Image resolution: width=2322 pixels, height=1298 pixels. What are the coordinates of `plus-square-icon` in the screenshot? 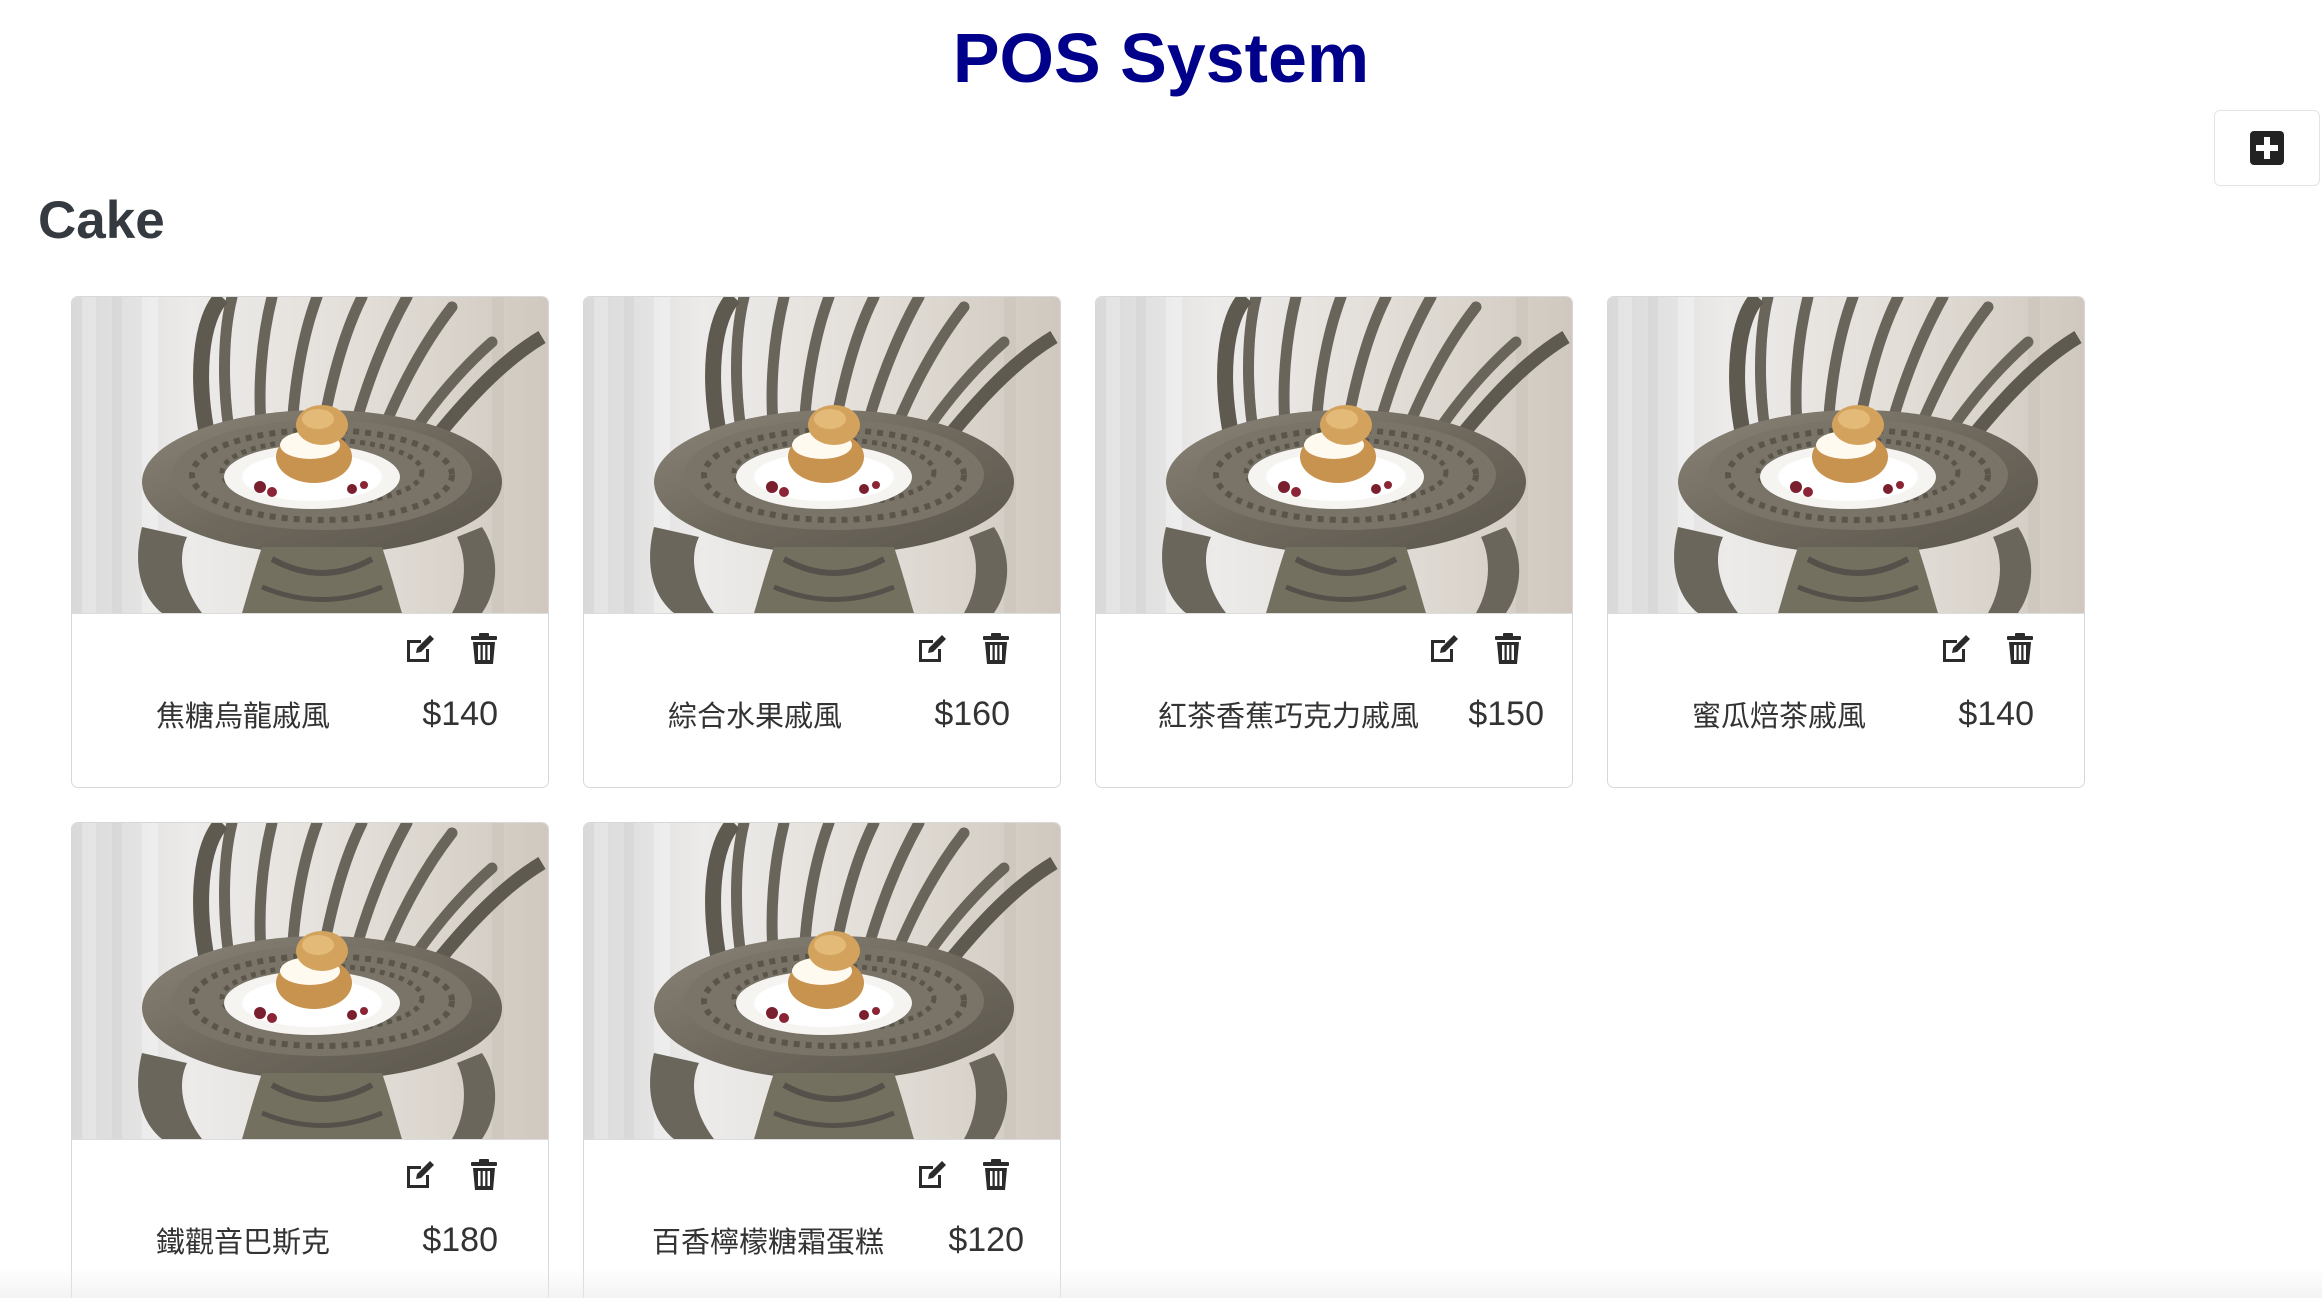 It's located at (2267, 148).